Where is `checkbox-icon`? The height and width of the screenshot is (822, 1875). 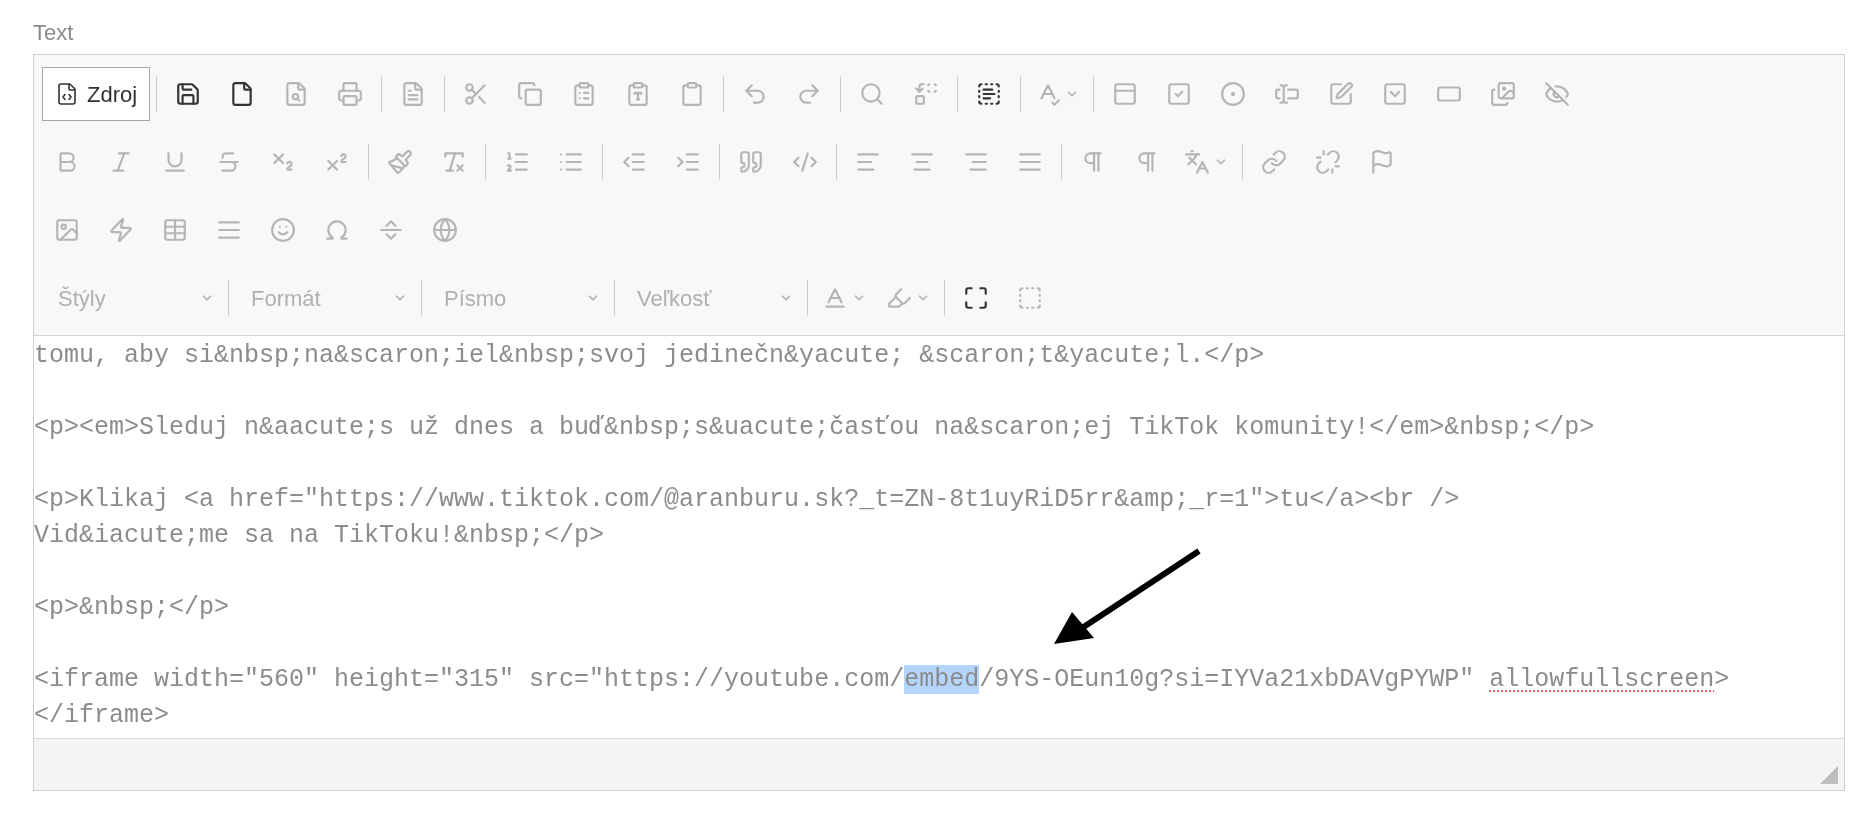
checkbox-icon is located at coordinates (1179, 94).